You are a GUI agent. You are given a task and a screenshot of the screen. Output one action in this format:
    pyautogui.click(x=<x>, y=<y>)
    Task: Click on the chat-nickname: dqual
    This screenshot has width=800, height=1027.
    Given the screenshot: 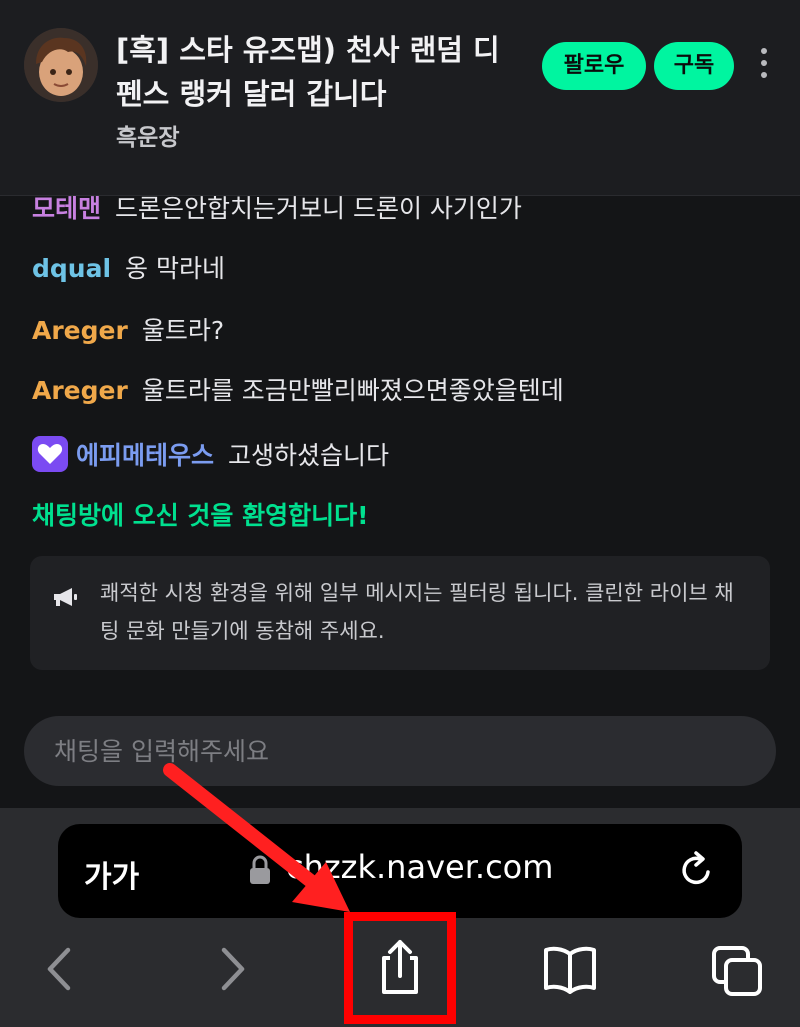 What is the action you would take?
    pyautogui.click(x=71, y=268)
    